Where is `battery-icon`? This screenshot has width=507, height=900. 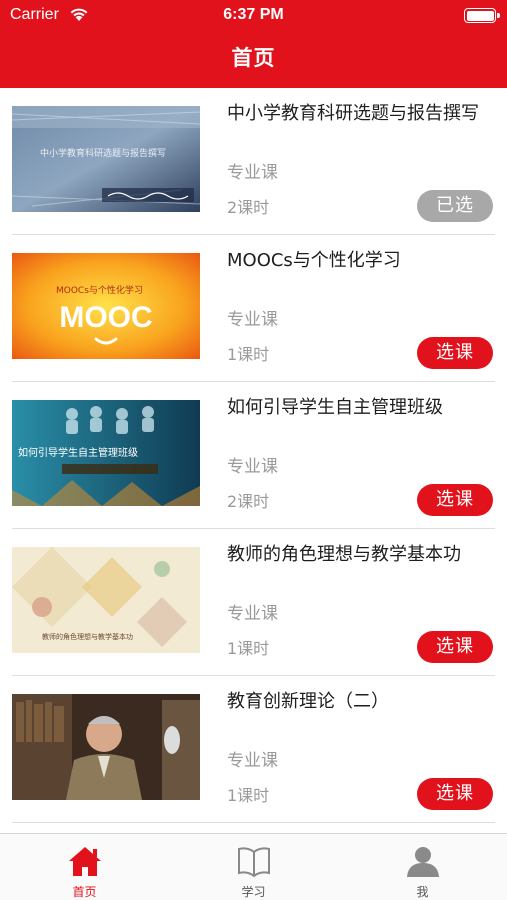
battery-icon is located at coordinates (482, 15).